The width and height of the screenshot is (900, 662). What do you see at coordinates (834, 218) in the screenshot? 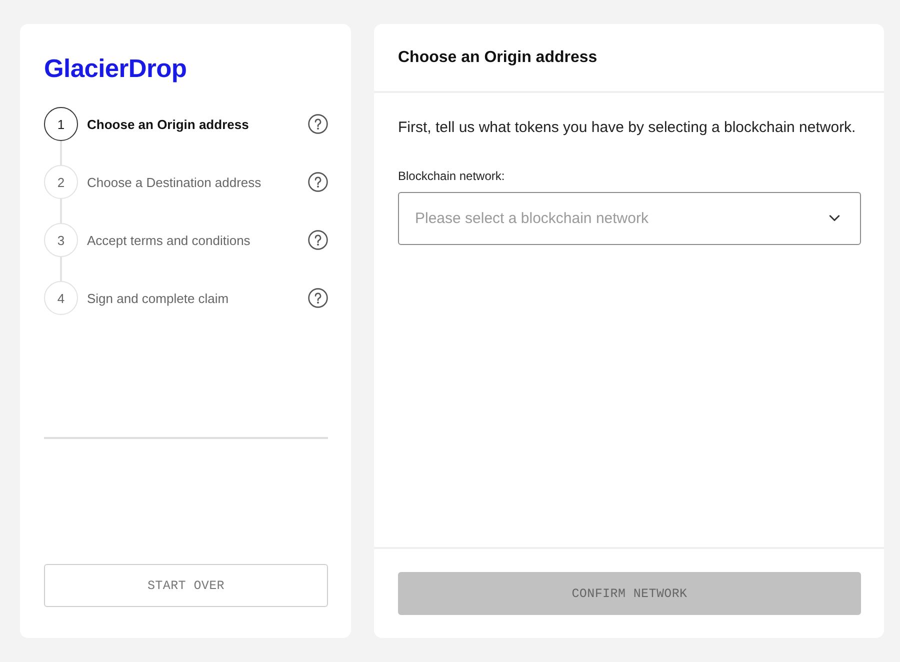
I see `chevron-down-icon` at bounding box center [834, 218].